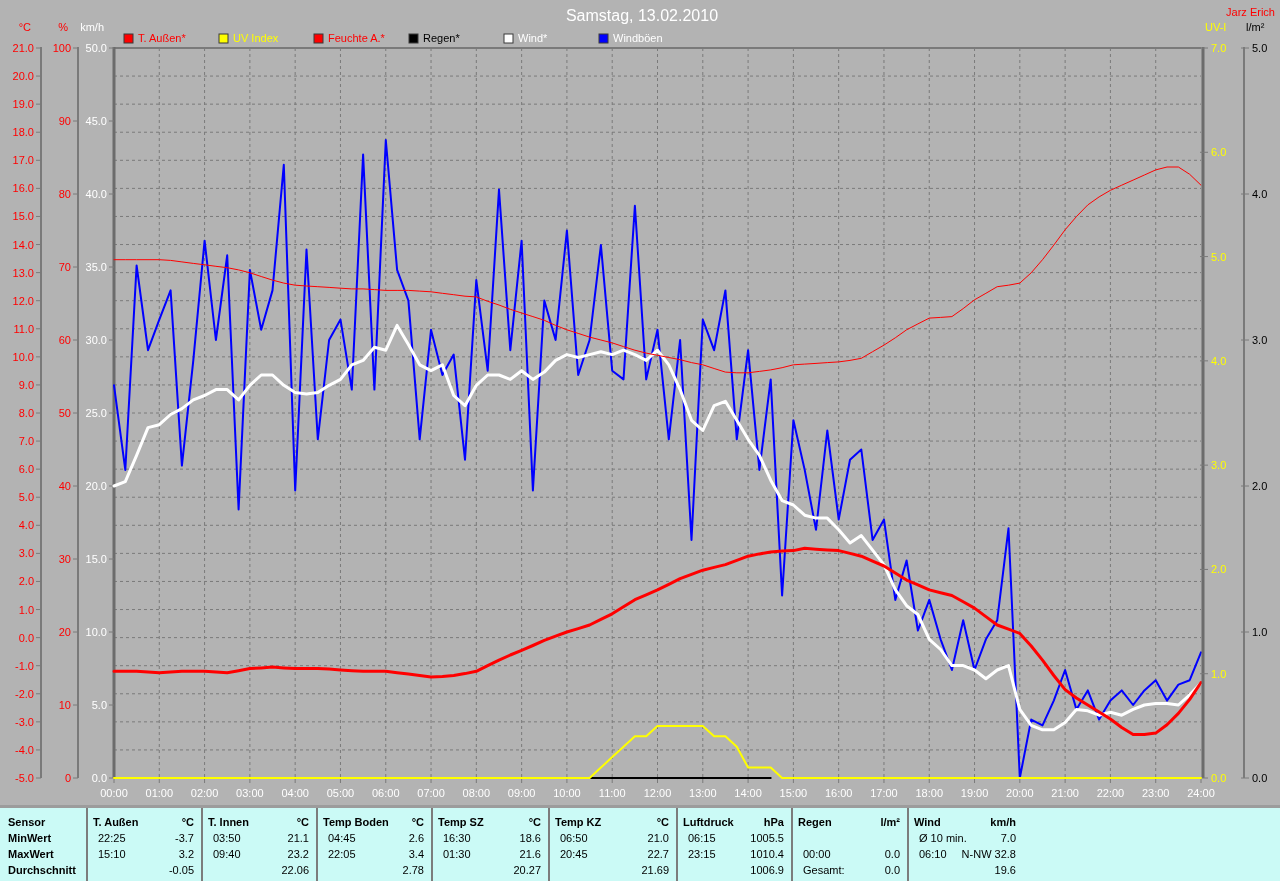 The image size is (1280, 881). I want to click on table-cell-text: 21.1, so click(298, 838).